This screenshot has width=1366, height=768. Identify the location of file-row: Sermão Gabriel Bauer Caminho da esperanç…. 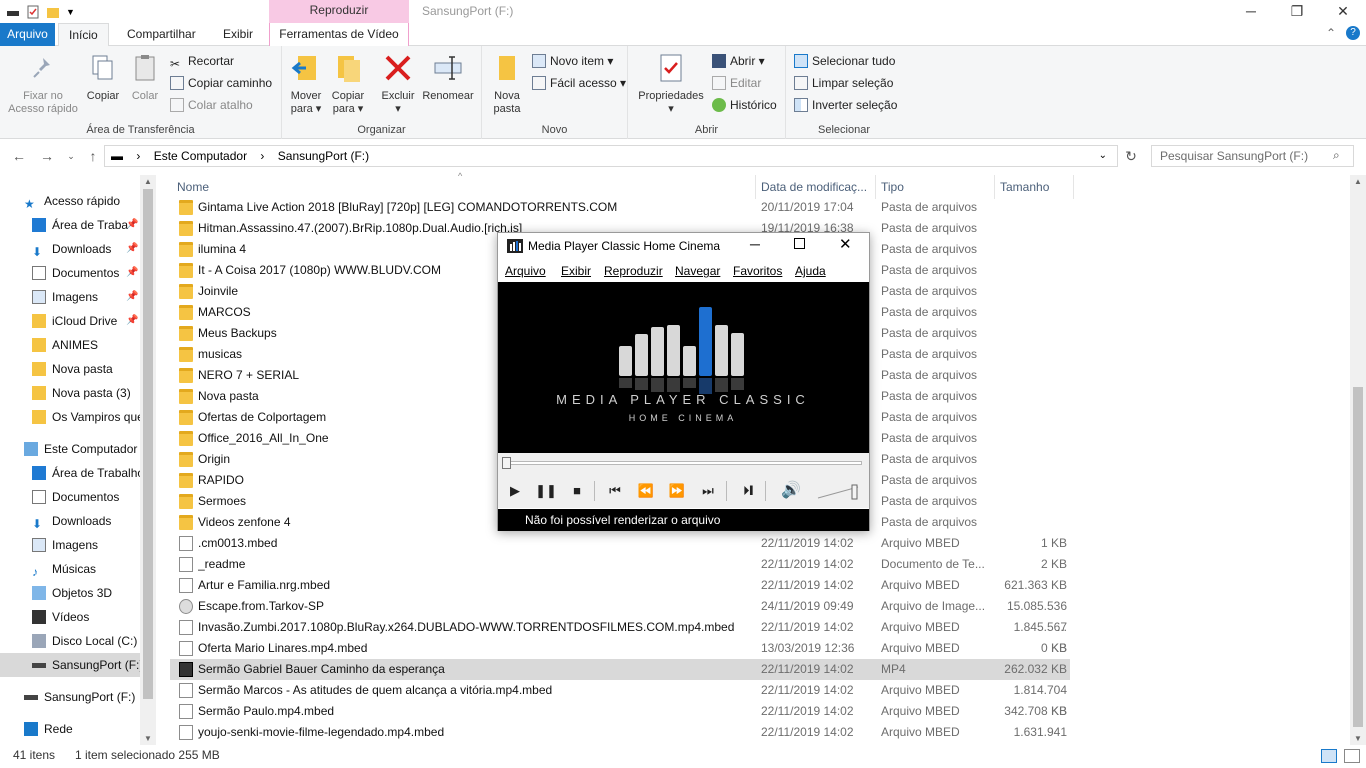
(620, 669).